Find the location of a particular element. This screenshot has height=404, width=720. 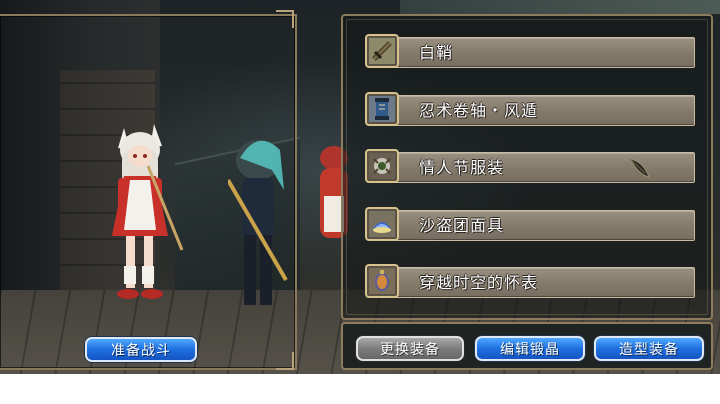

equipment-slot-head: 沙盗团面具 is located at coordinates (531, 225).